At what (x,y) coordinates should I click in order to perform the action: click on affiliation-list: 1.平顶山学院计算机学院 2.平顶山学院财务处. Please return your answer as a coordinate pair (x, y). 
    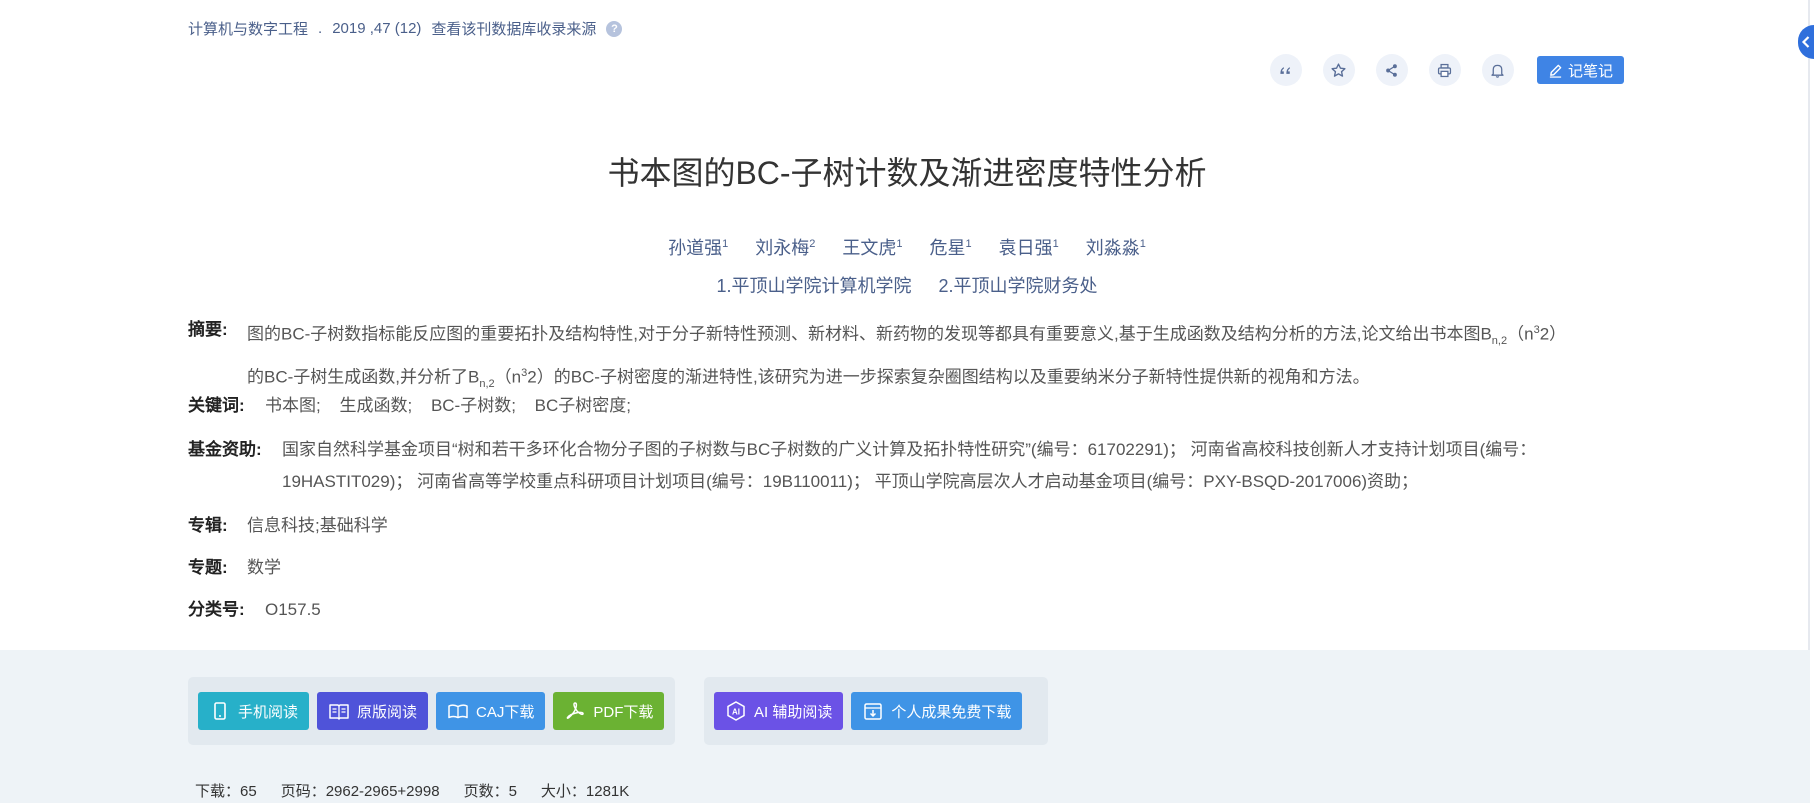
    Looking at the image, I should click on (907, 285).